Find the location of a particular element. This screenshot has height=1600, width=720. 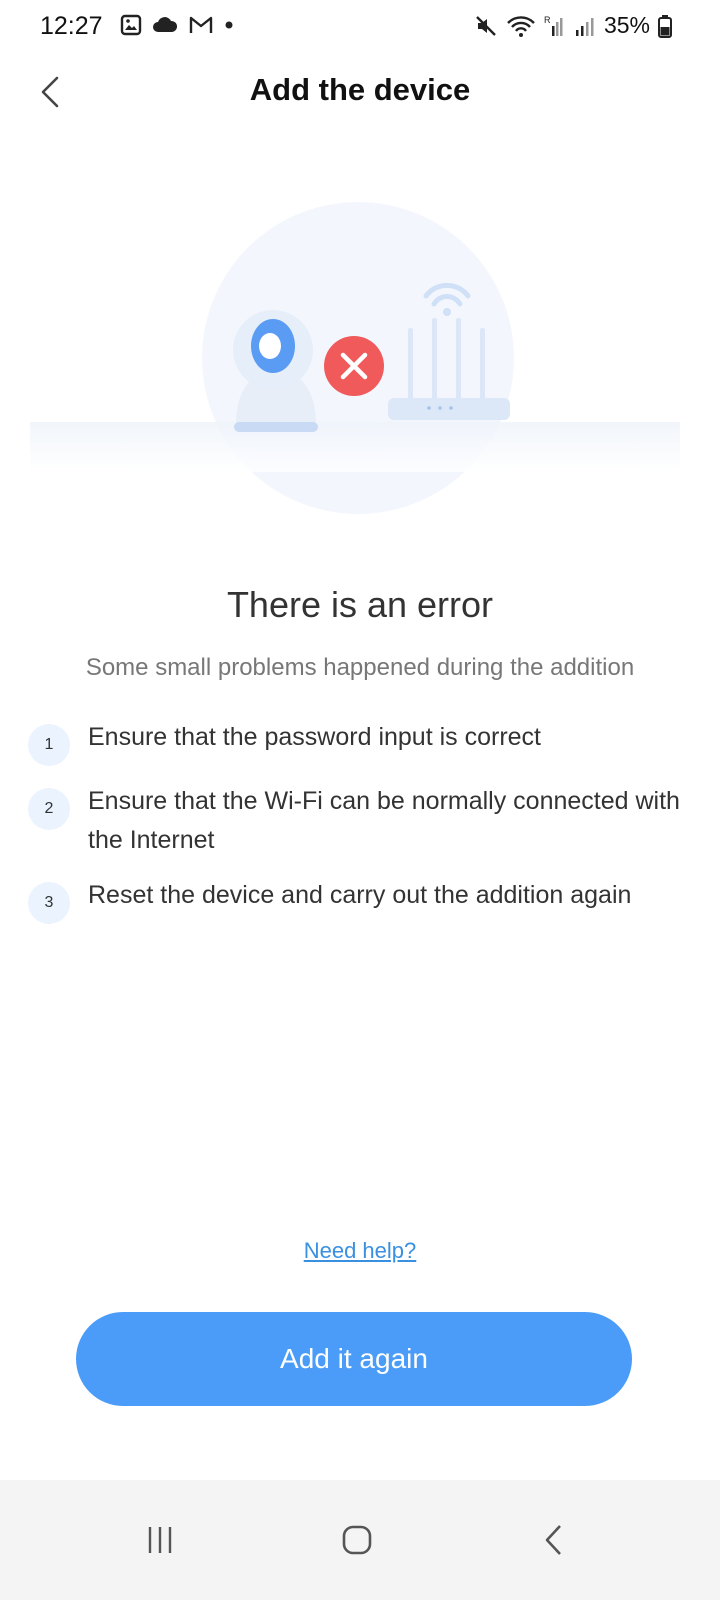

status-time: 12:27 is located at coordinates (71, 26).